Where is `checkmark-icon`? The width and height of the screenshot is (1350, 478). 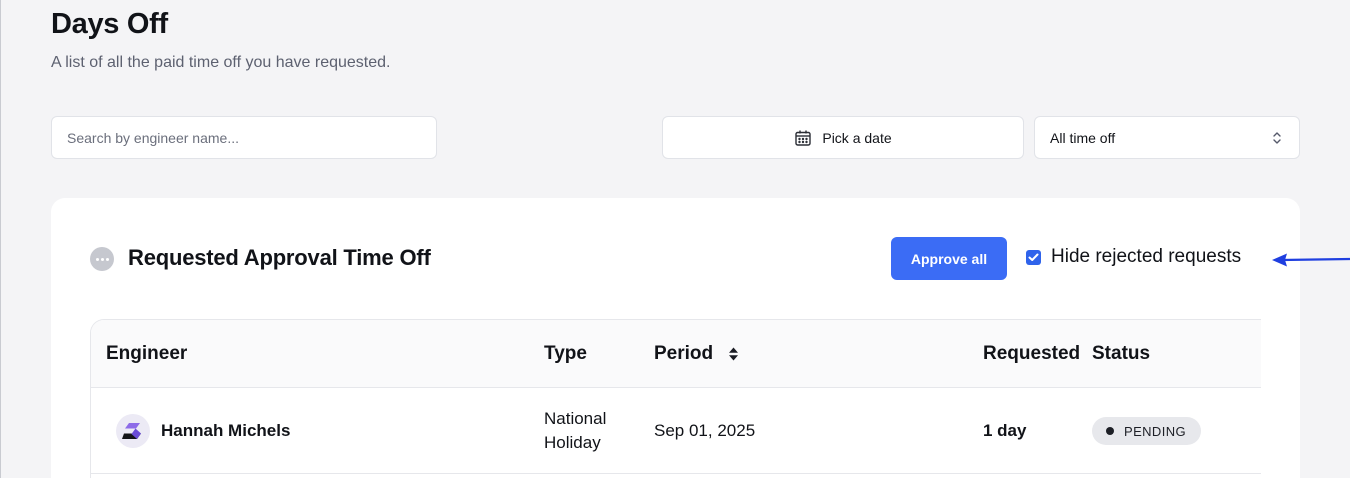
checkmark-icon is located at coordinates (1033, 257).